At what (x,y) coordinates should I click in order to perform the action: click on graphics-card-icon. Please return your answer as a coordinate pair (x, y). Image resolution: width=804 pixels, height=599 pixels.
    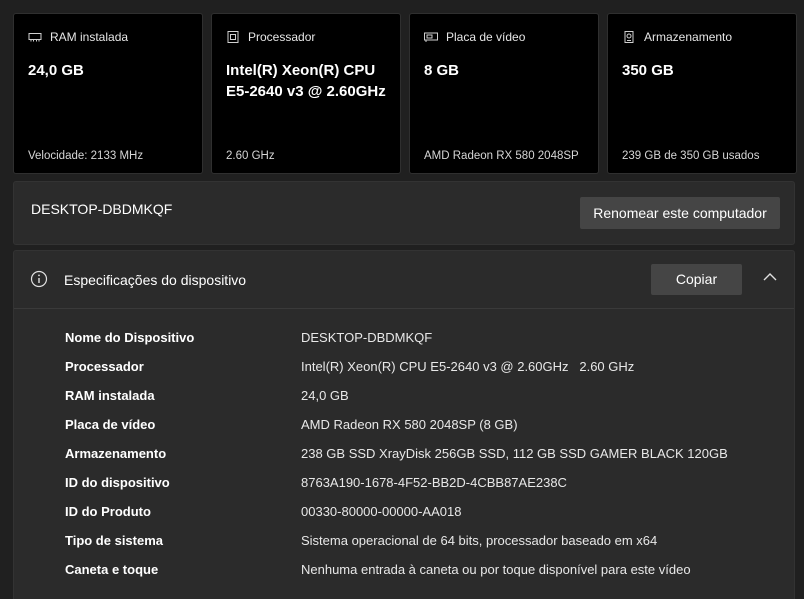
    Looking at the image, I should click on (431, 37).